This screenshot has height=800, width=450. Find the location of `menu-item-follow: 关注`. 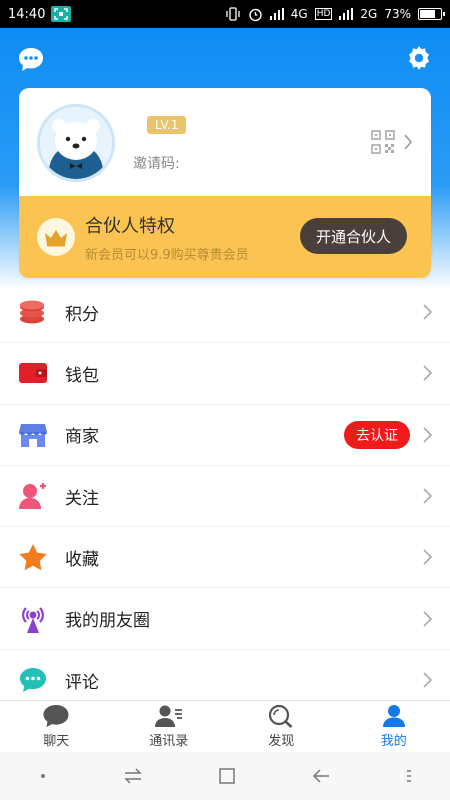

menu-item-follow: 关注 is located at coordinates (225, 497).